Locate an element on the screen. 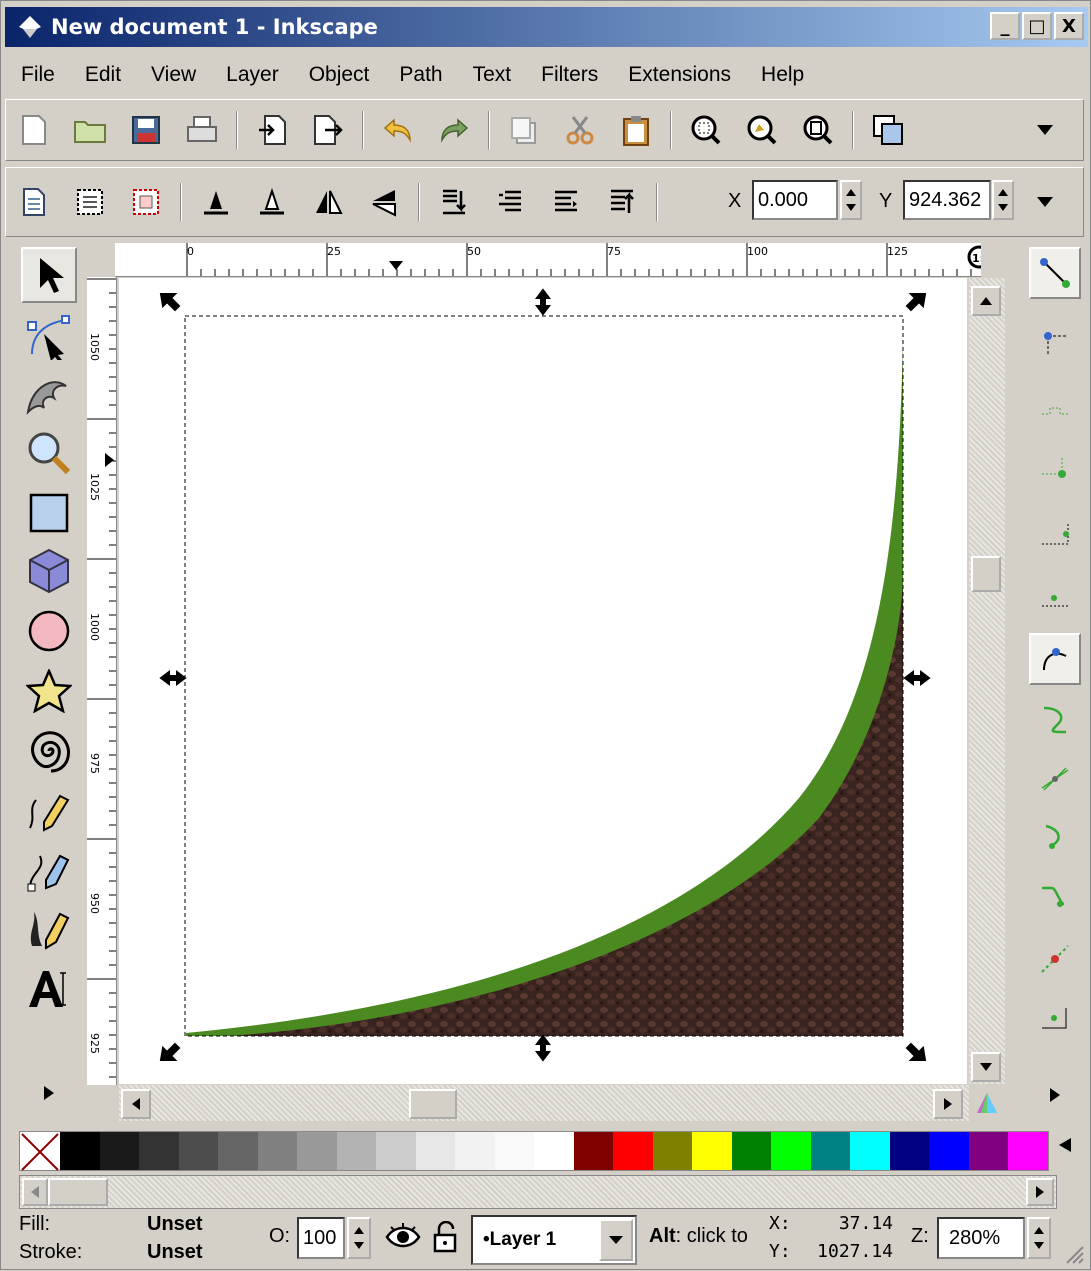 The image size is (1091, 1271). snap-nodes-icon is located at coordinates (1055, 659).